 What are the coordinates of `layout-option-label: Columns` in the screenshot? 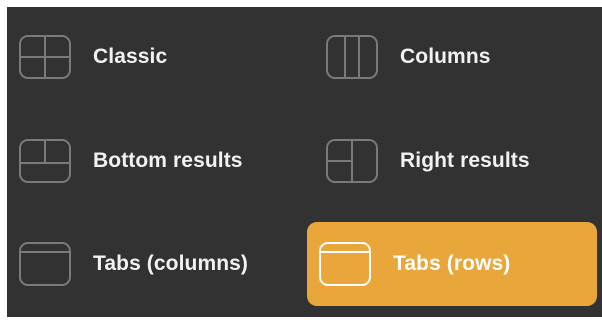 It's located at (445, 56).